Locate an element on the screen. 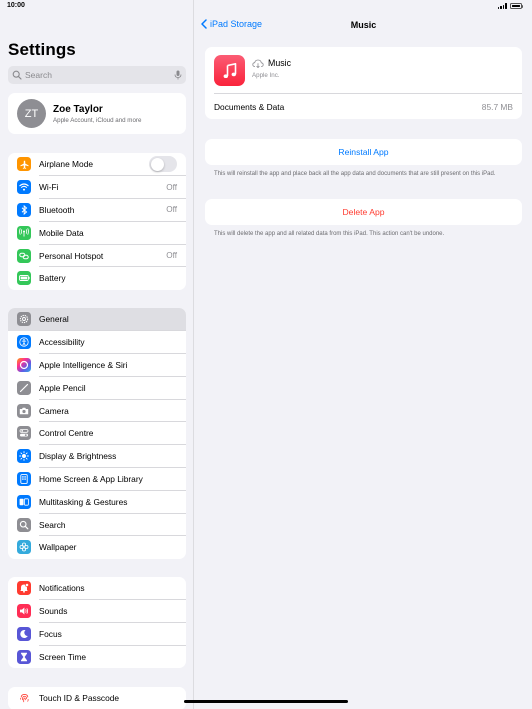 Image resolution: width=532 pixels, height=709 pixels. sidebar-item-label: Home Screen & App Library is located at coordinates (91, 478).